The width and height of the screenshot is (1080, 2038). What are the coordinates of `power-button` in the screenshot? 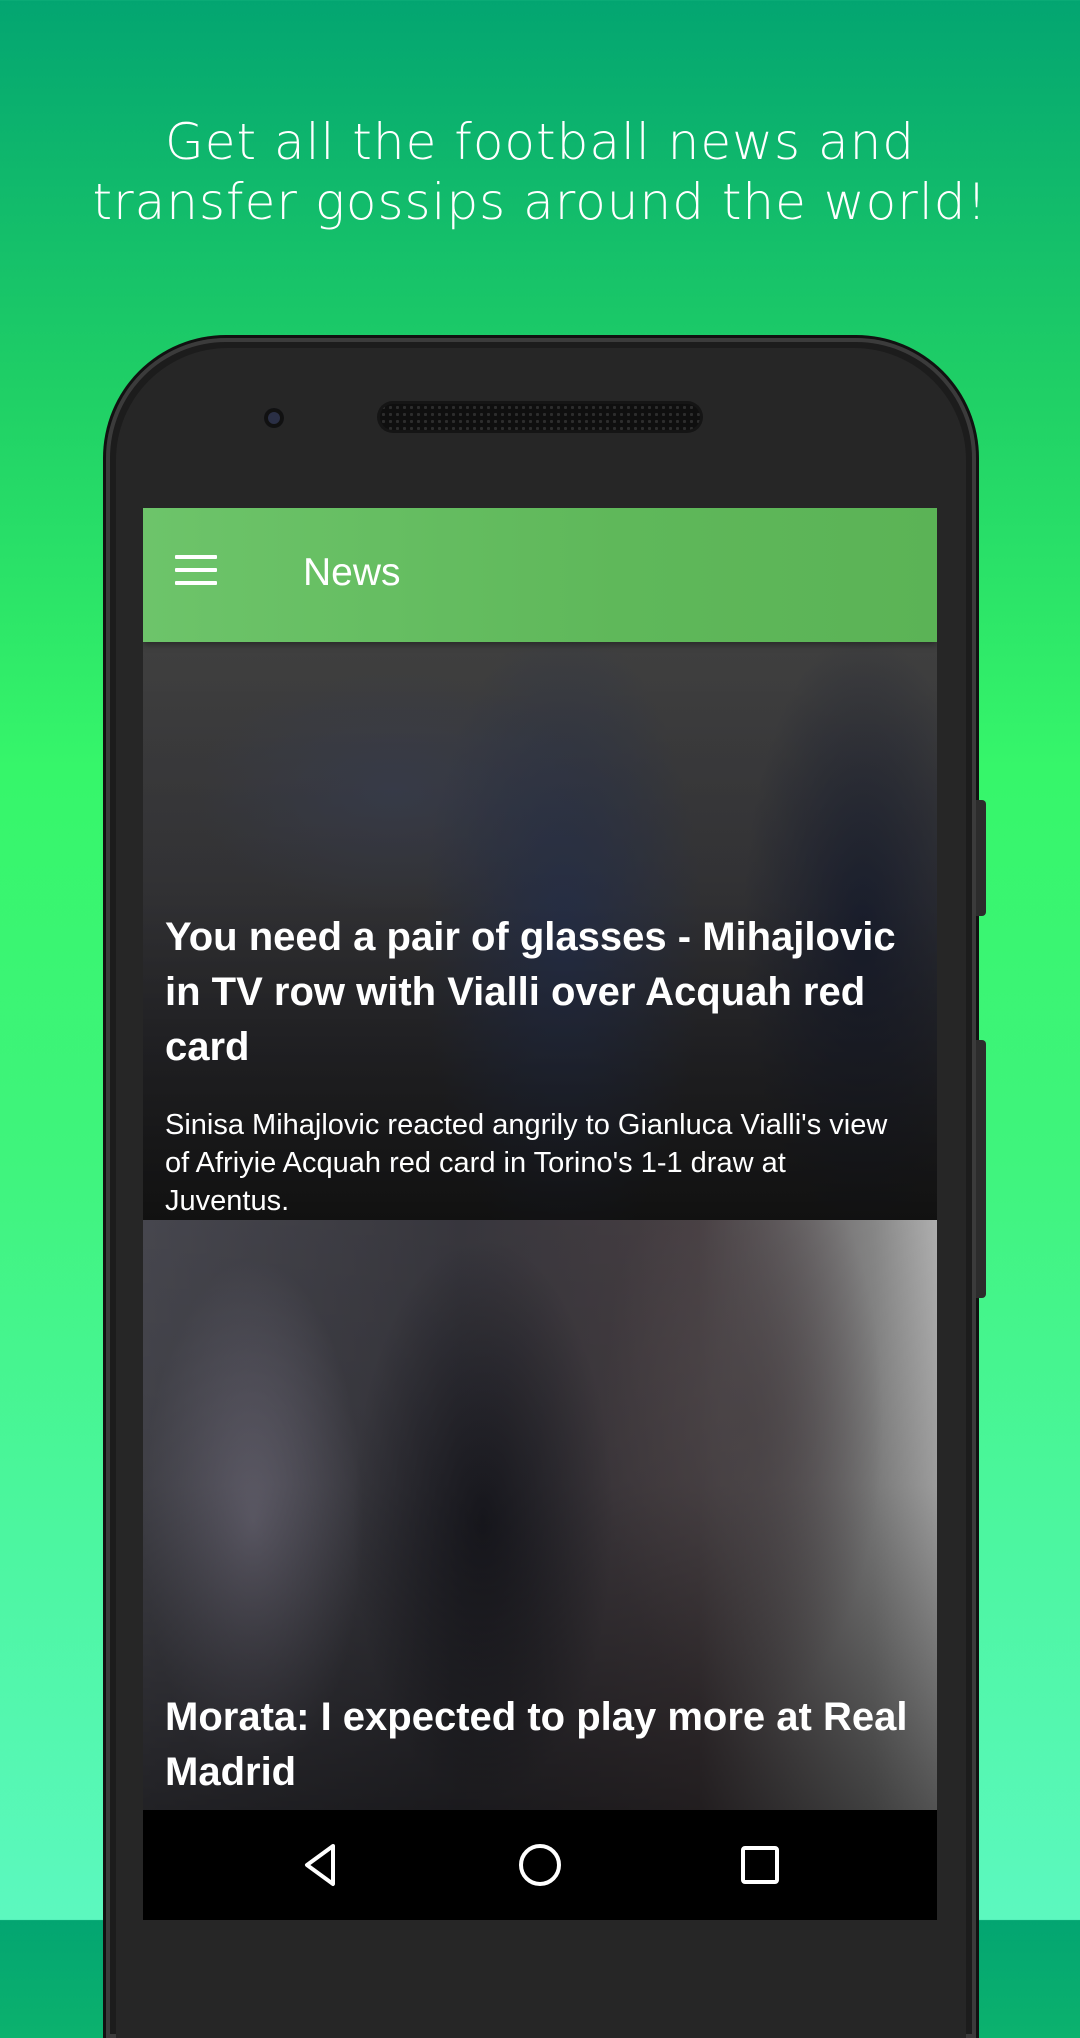 It's located at (981, 1169).